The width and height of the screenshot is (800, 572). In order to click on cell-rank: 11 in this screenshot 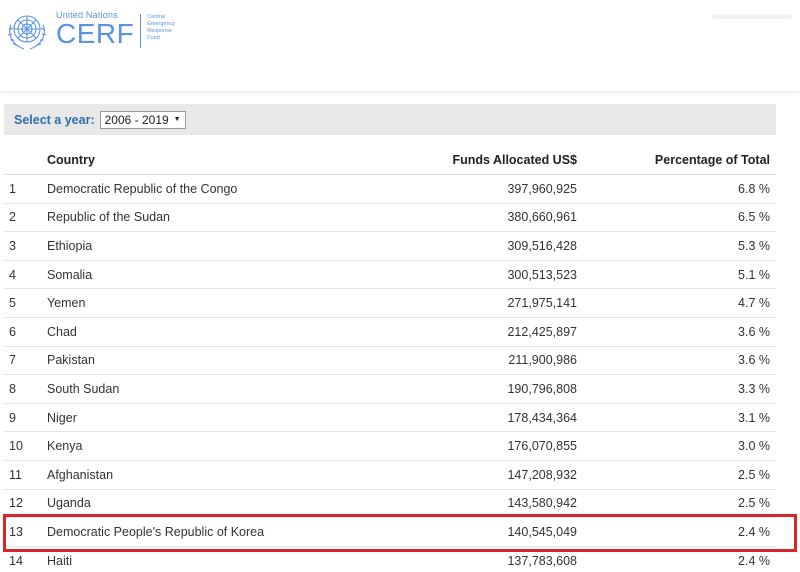, I will do `click(15, 474)`.